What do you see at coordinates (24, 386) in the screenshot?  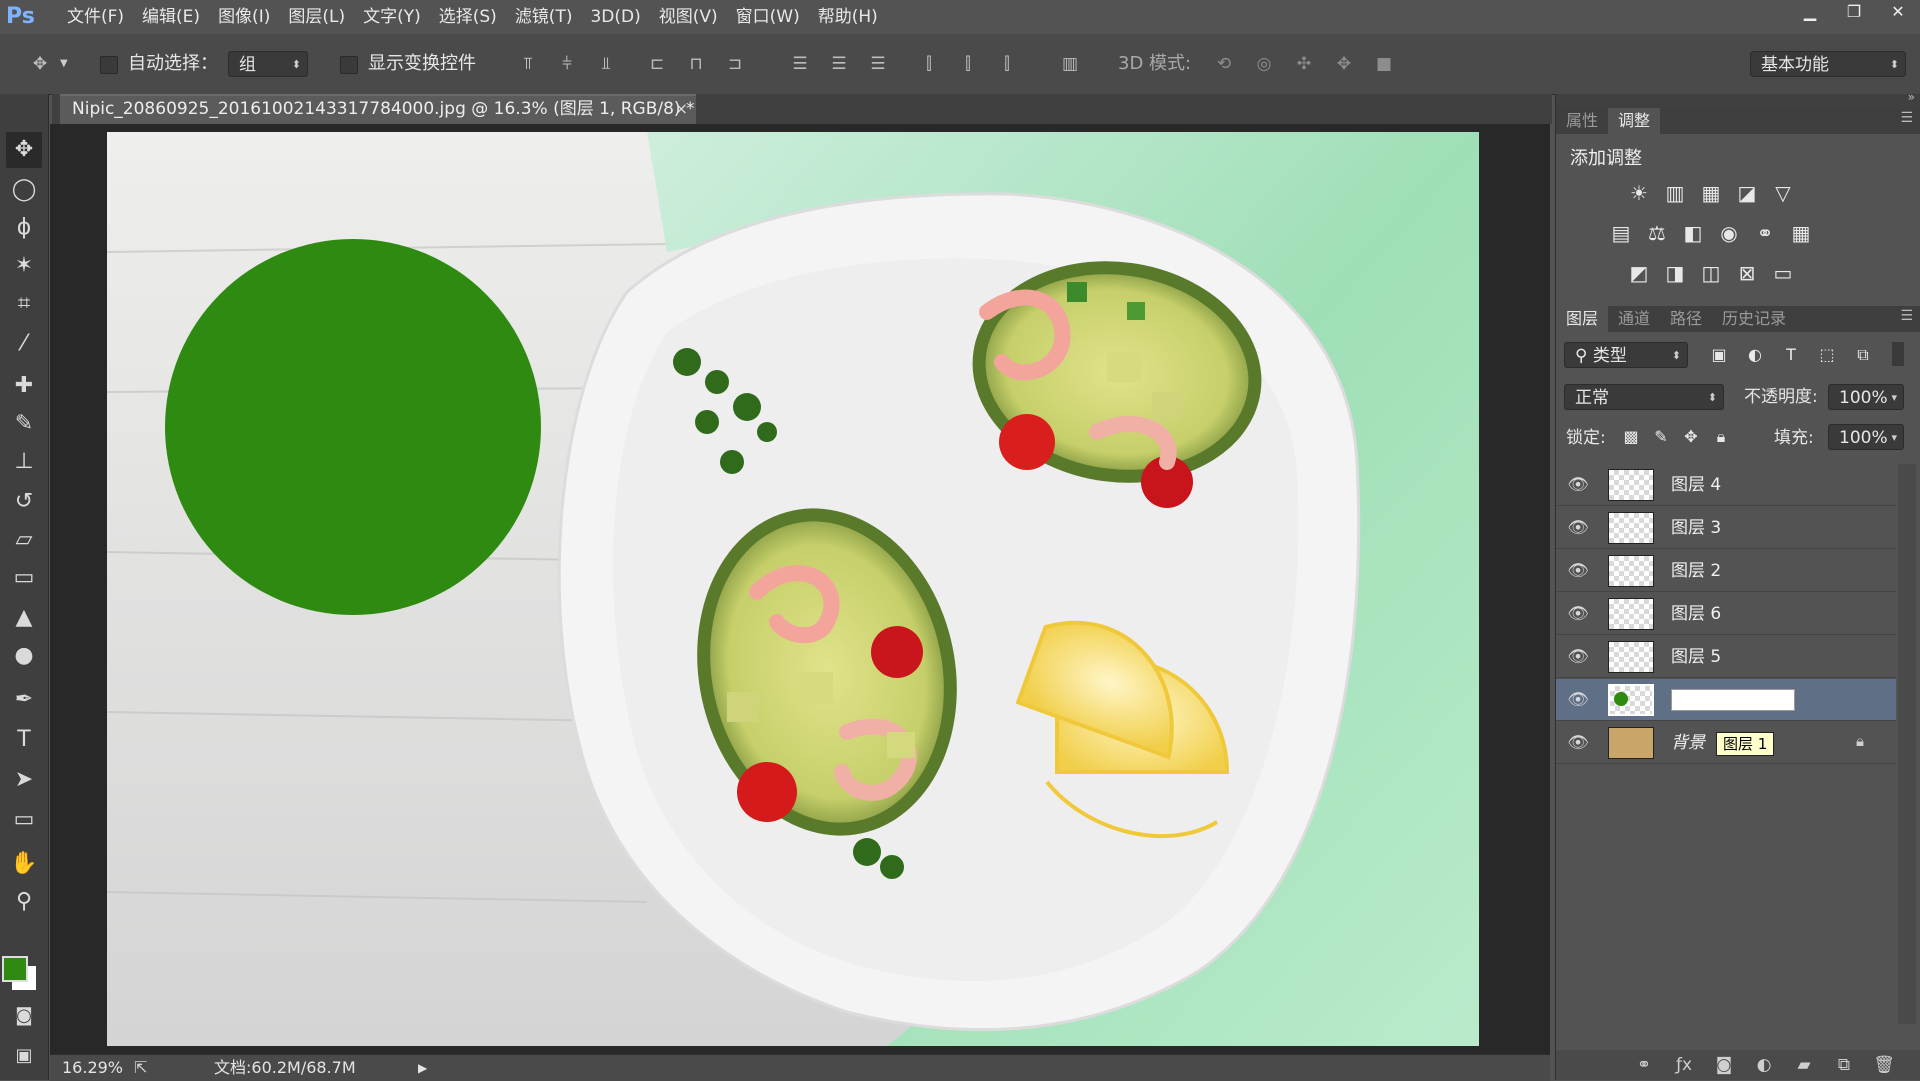 I see `healing-brush-tool-icon: ✚` at bounding box center [24, 386].